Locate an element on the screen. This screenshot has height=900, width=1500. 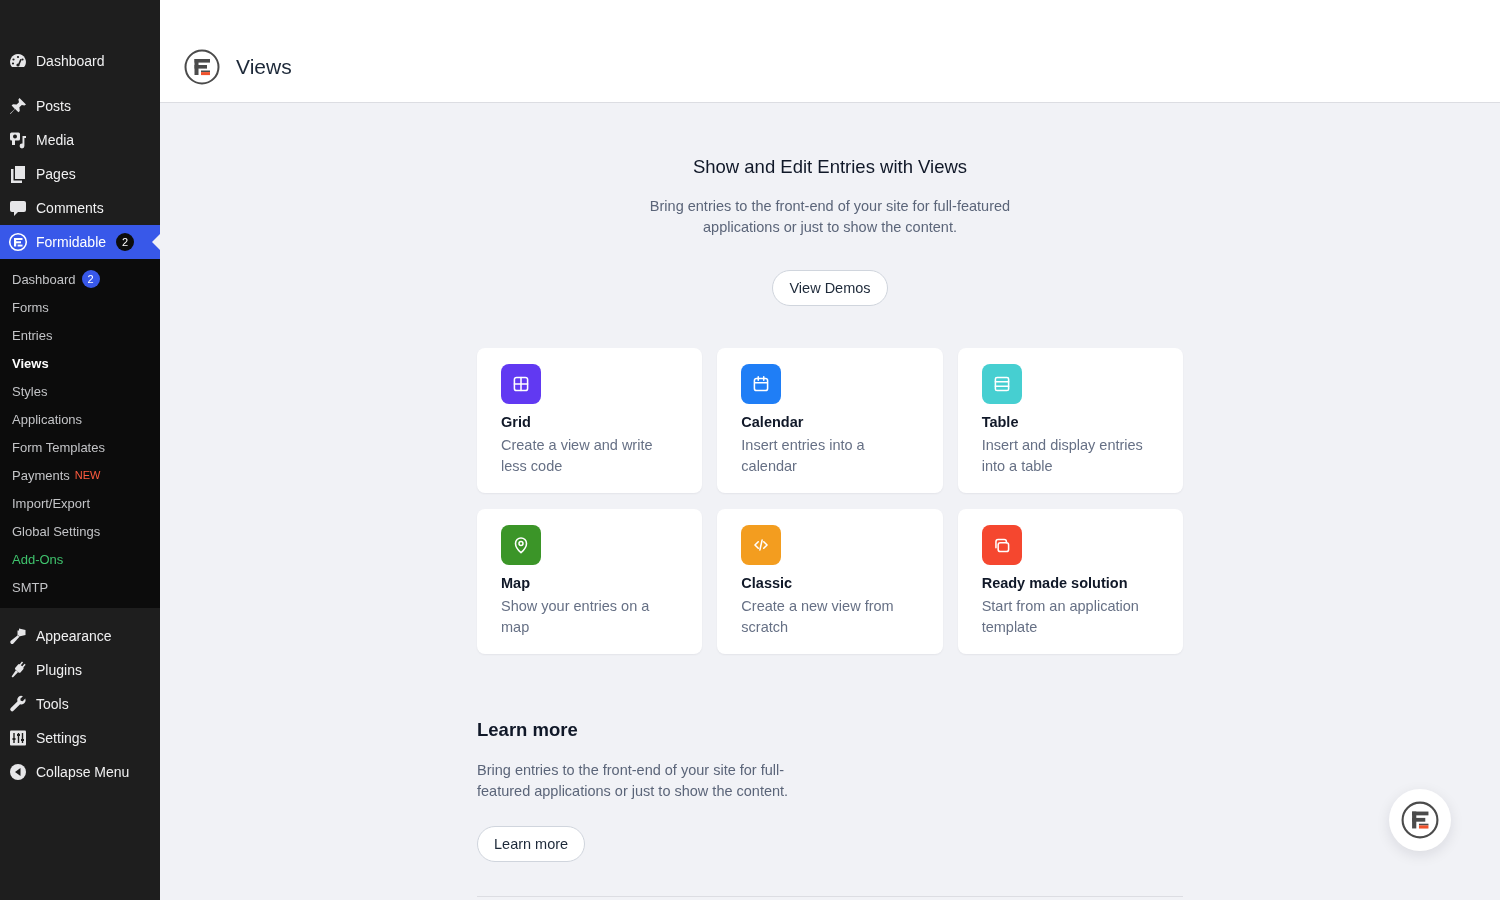
view-type-card: Table Insert and display entries into a table is located at coordinates (1070, 420).